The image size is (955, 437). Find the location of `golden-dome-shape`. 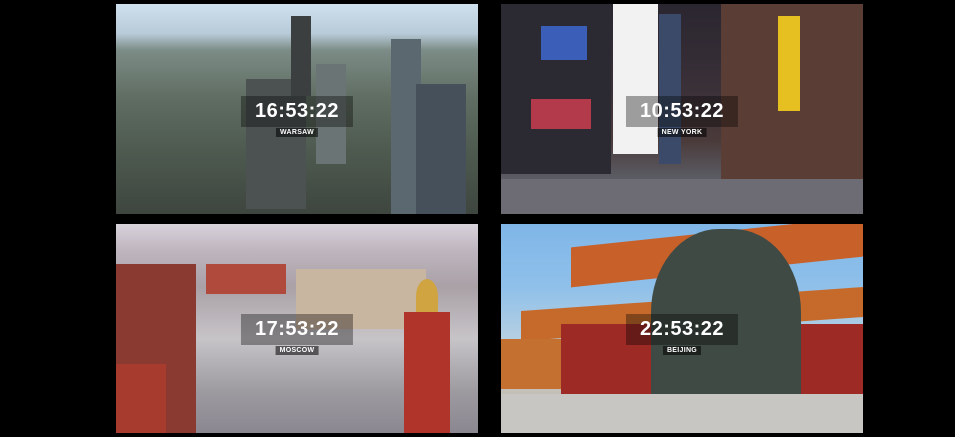

golden-dome-shape is located at coordinates (427, 296).